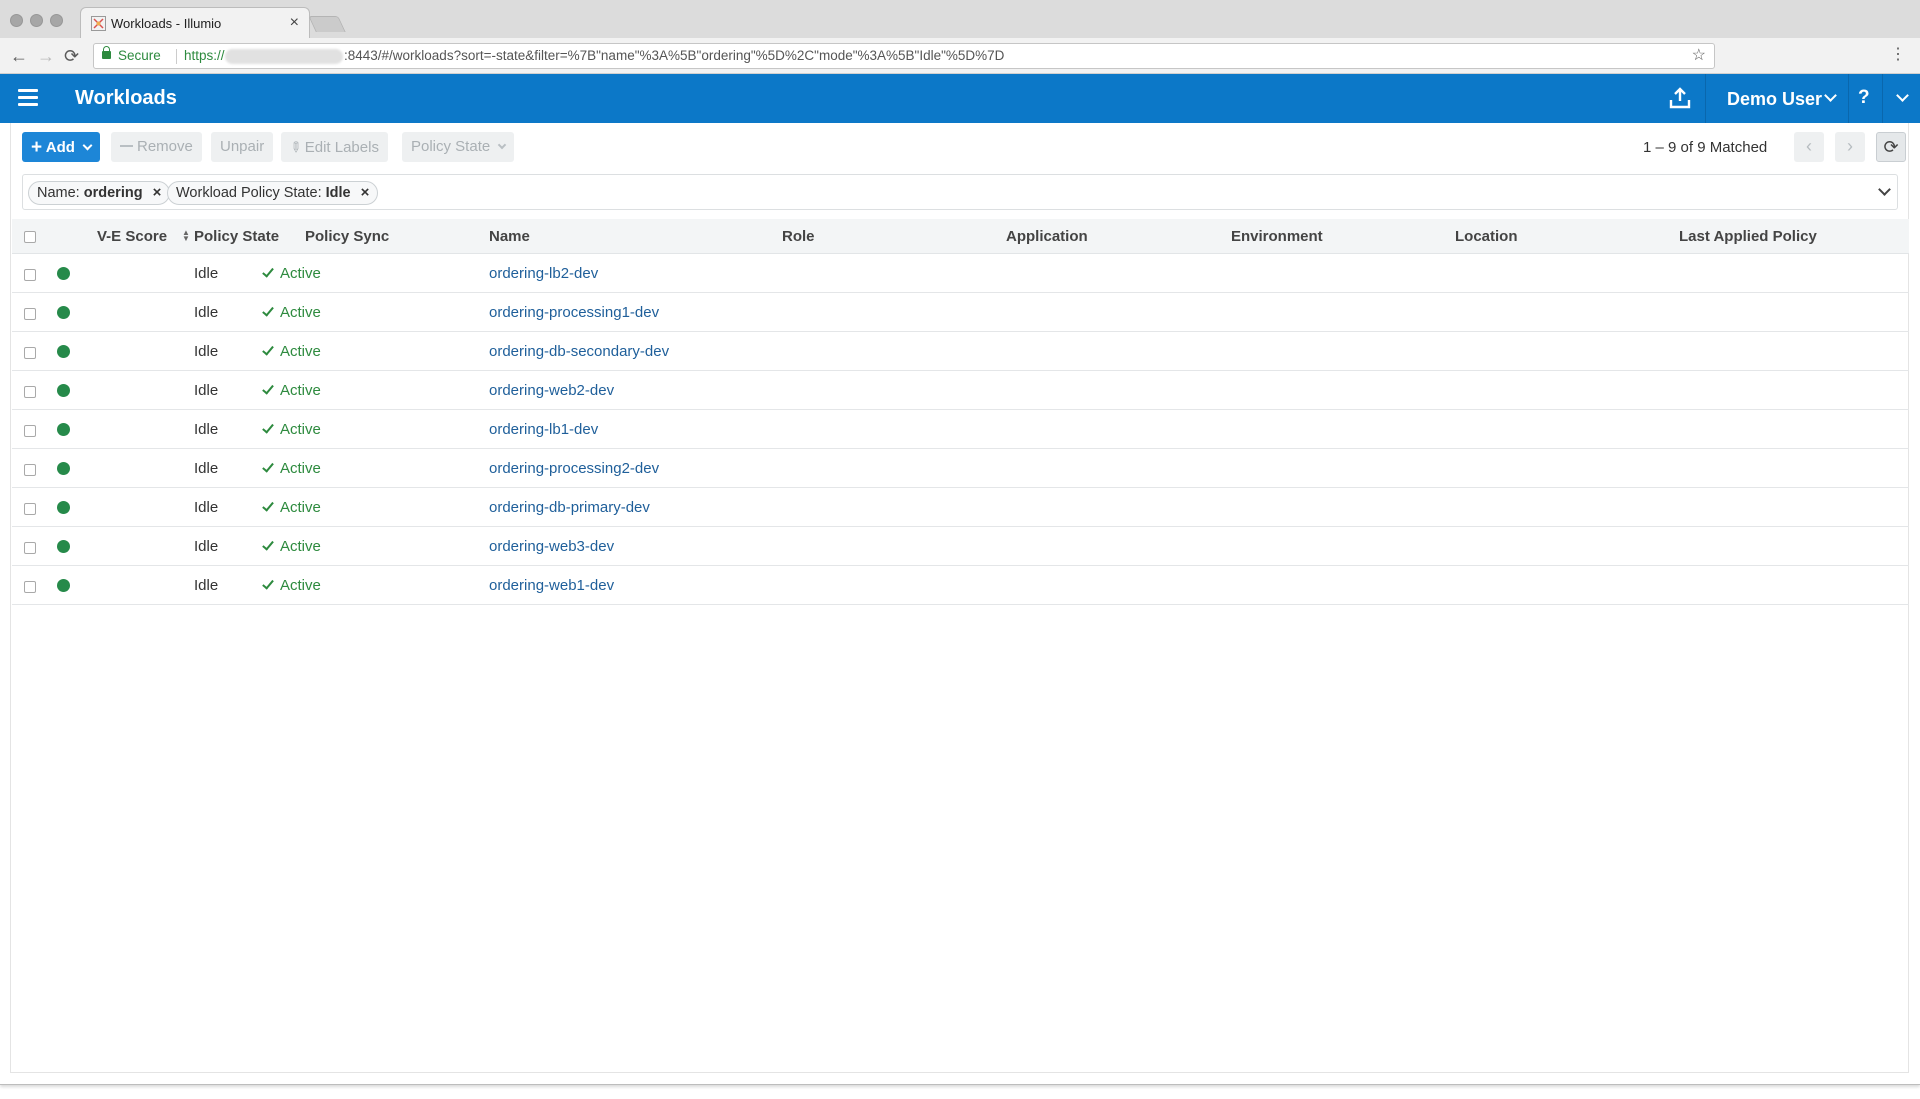 The height and width of the screenshot is (1099, 1920). I want to click on filter-chip-value: Idle, so click(338, 193).